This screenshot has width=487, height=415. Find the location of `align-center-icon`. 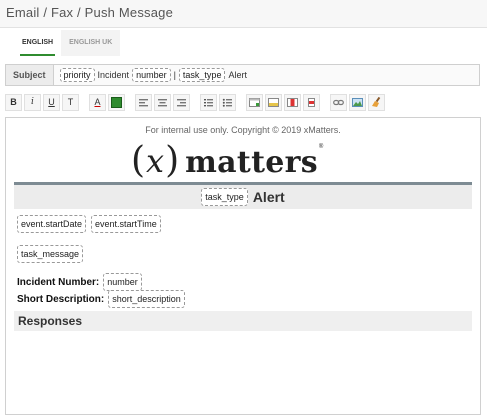

align-center-icon is located at coordinates (162, 102).